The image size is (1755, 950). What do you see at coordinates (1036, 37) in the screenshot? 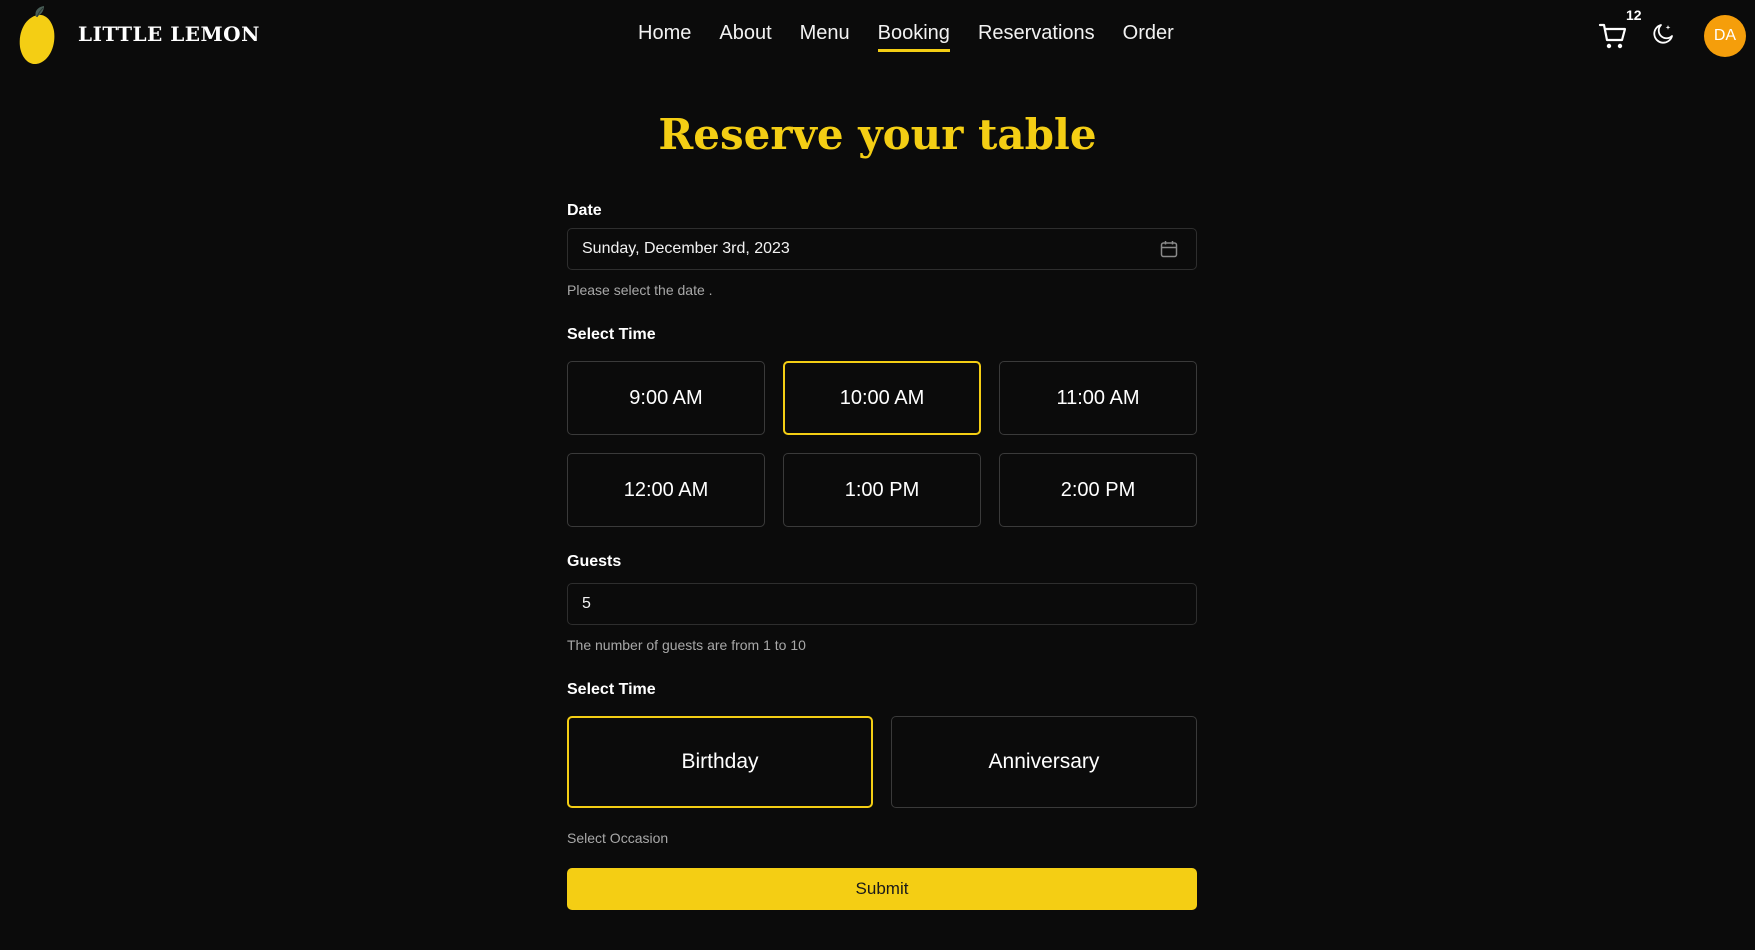
I see `nav-reservations: Reservations` at bounding box center [1036, 37].